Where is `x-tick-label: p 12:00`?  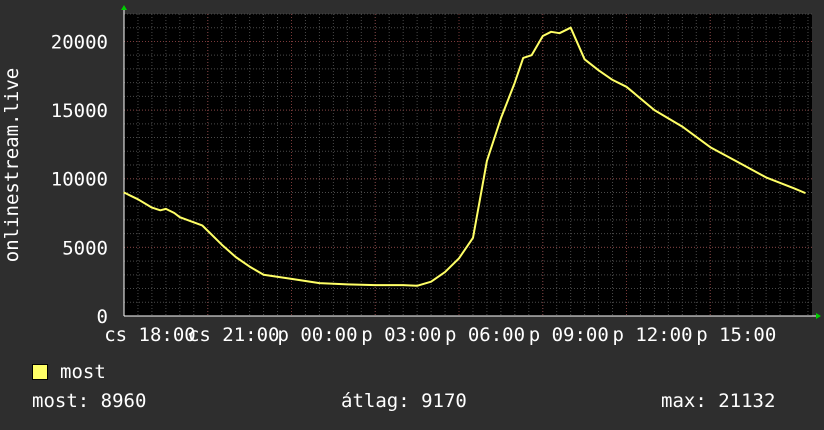 x-tick-label: p 12:00 is located at coordinates (652, 335).